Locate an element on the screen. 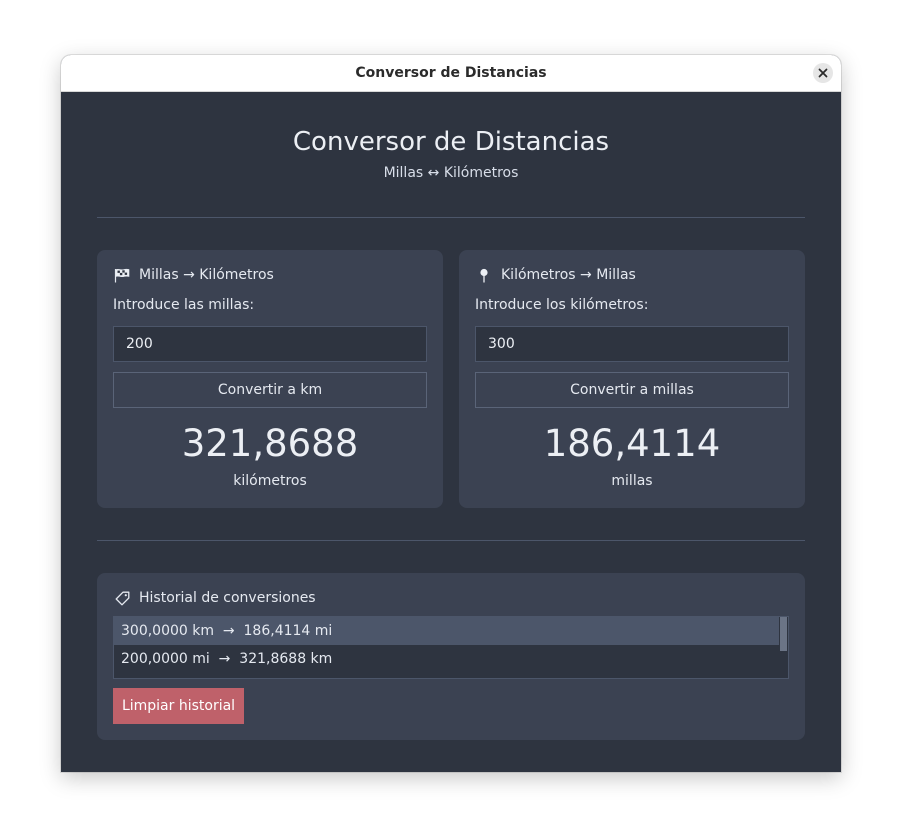 Image resolution: width=902 pixels, height=839 pixels. km-result-value: 321,8688 is located at coordinates (270, 443).